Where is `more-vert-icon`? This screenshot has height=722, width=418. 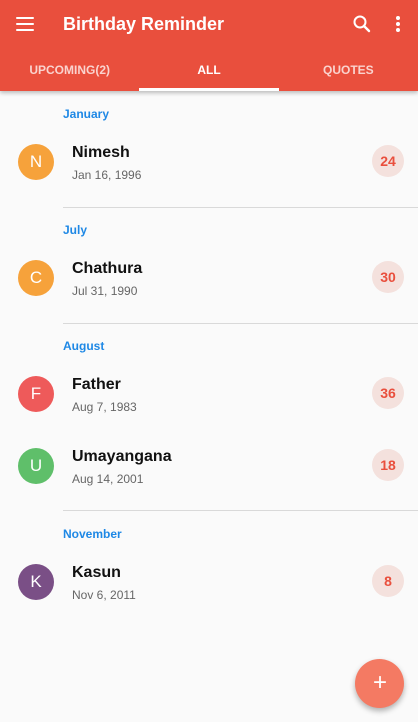 more-vert-icon is located at coordinates (398, 24).